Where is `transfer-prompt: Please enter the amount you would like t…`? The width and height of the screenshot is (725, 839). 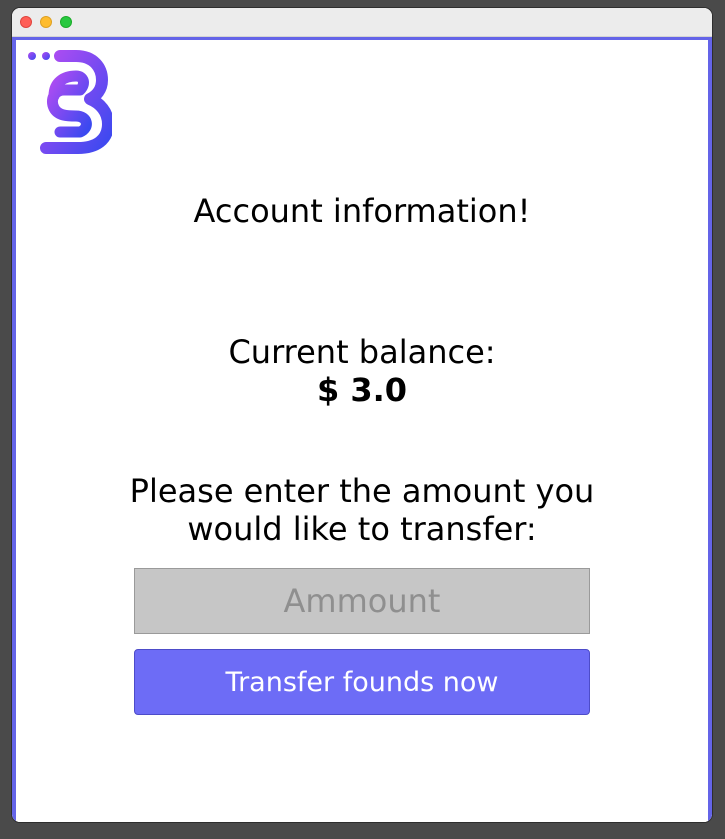 transfer-prompt: Please enter the amount you would like t… is located at coordinates (362, 510).